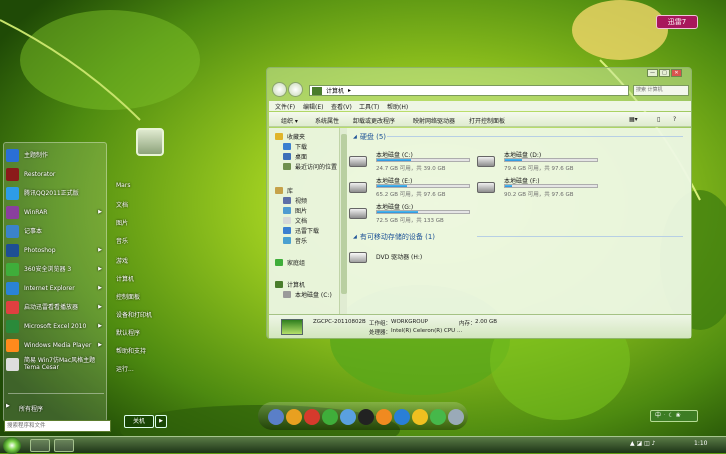 This screenshot has height=454, width=726. What do you see at coordinates (423, 212) in the screenshot?
I see `drive-usage-bar` at bounding box center [423, 212].